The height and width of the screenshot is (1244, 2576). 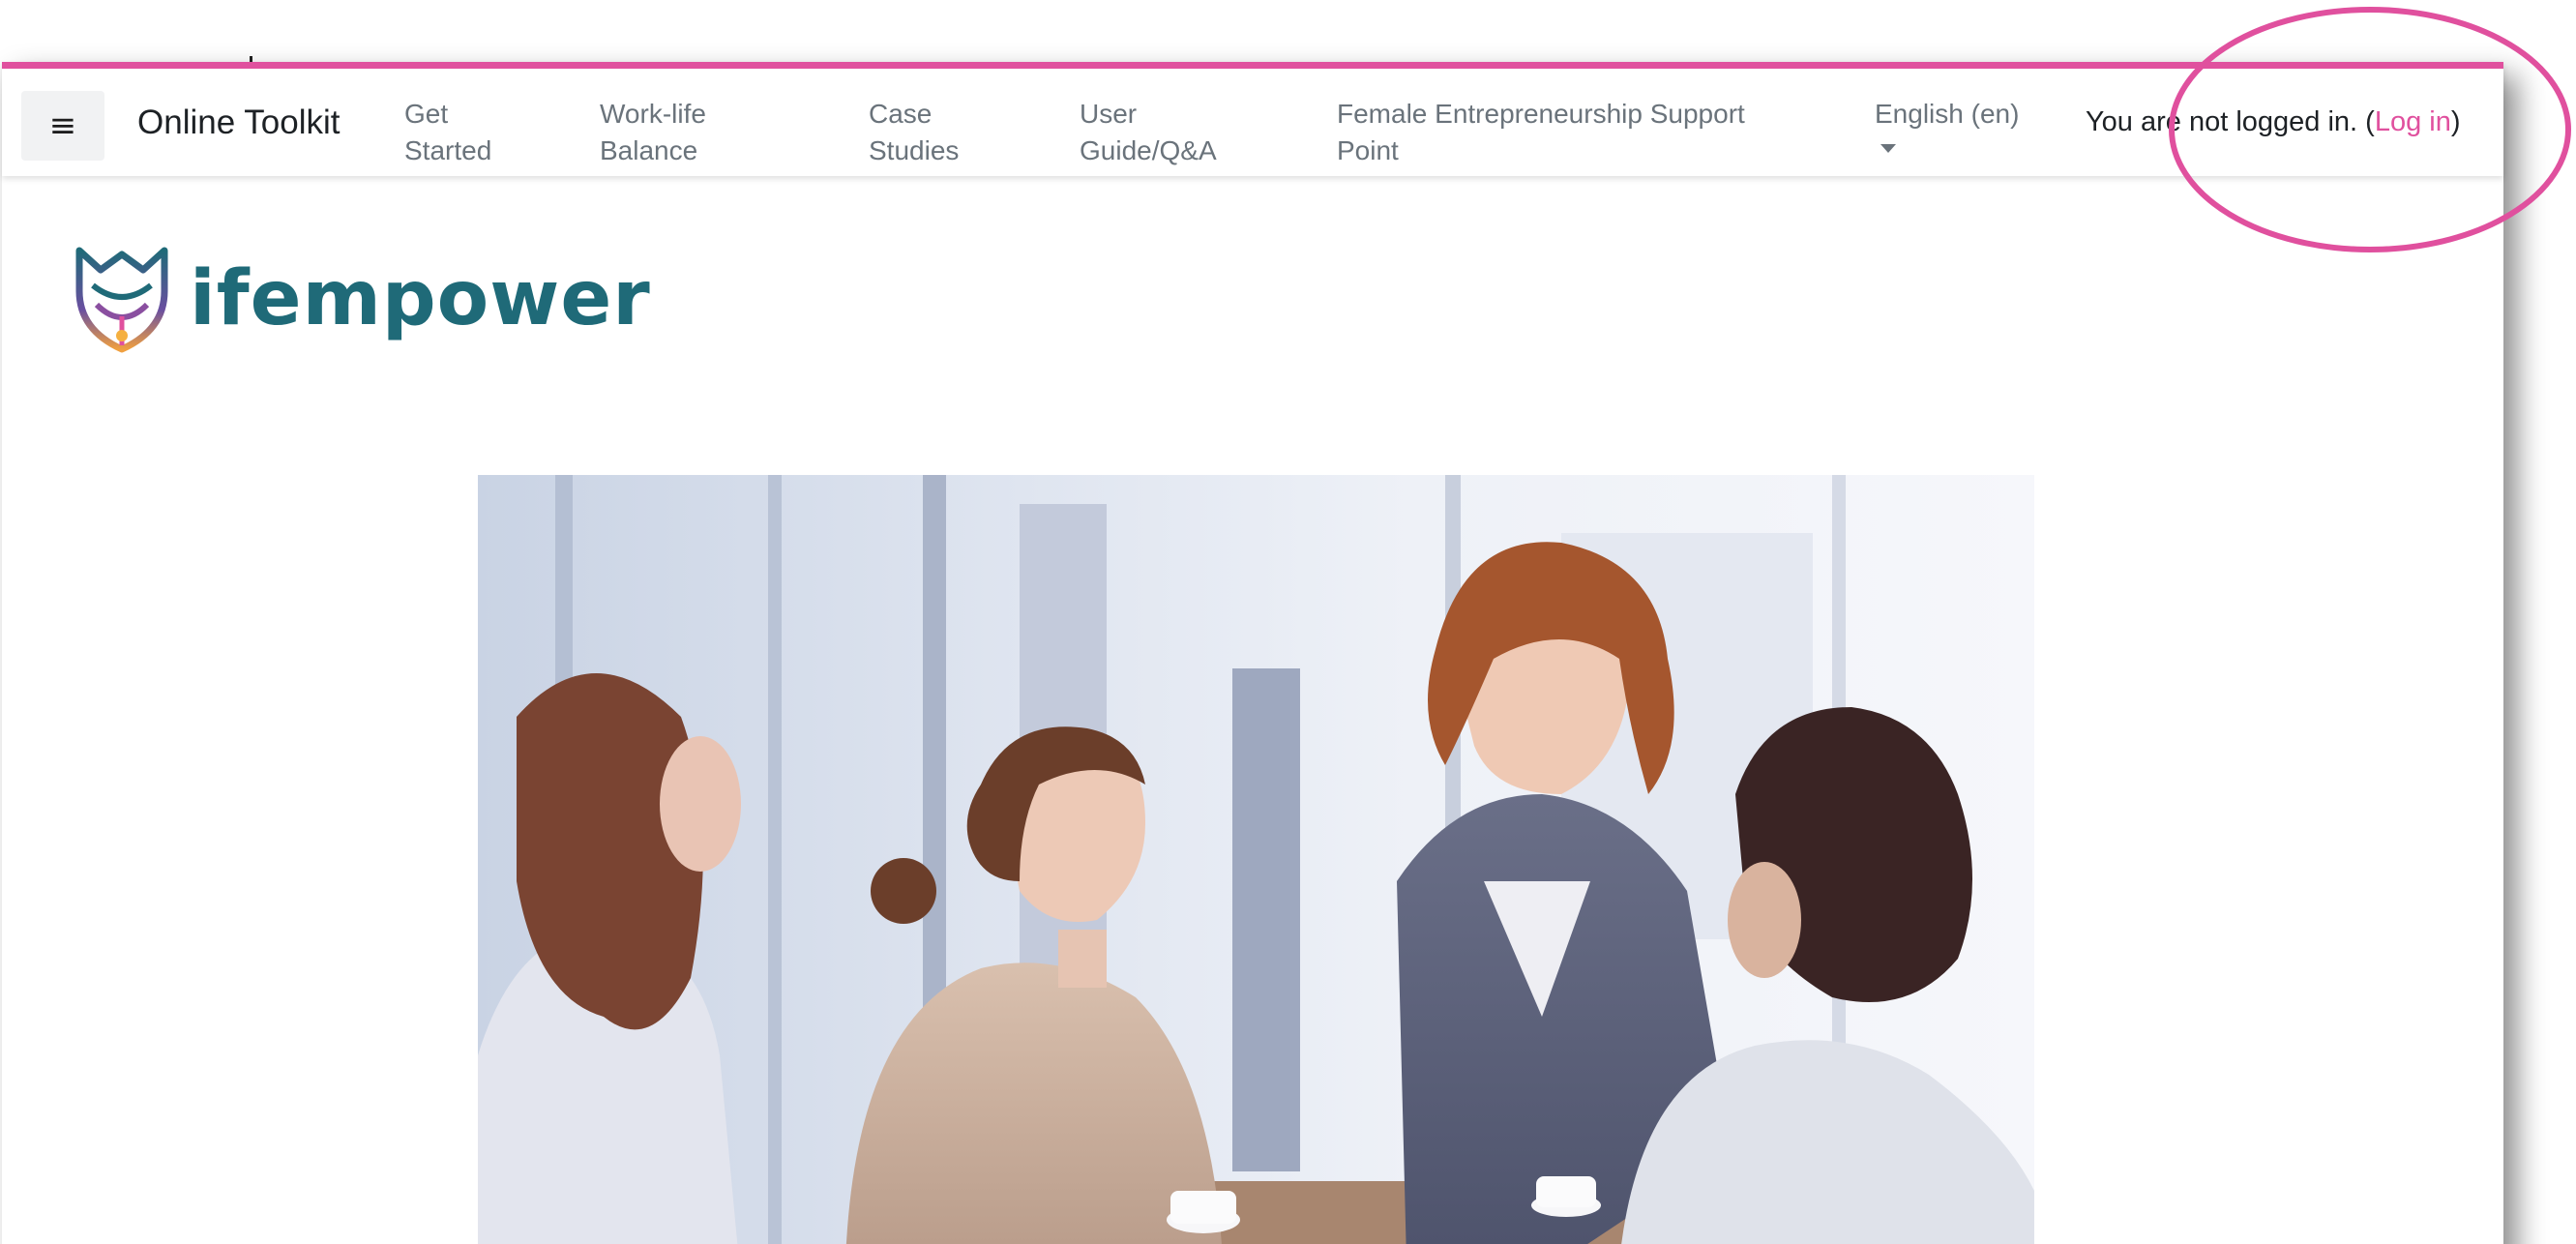 What do you see at coordinates (1157, 133) in the screenshot?
I see `nav-item-user-guide: User Guide/Q&A` at bounding box center [1157, 133].